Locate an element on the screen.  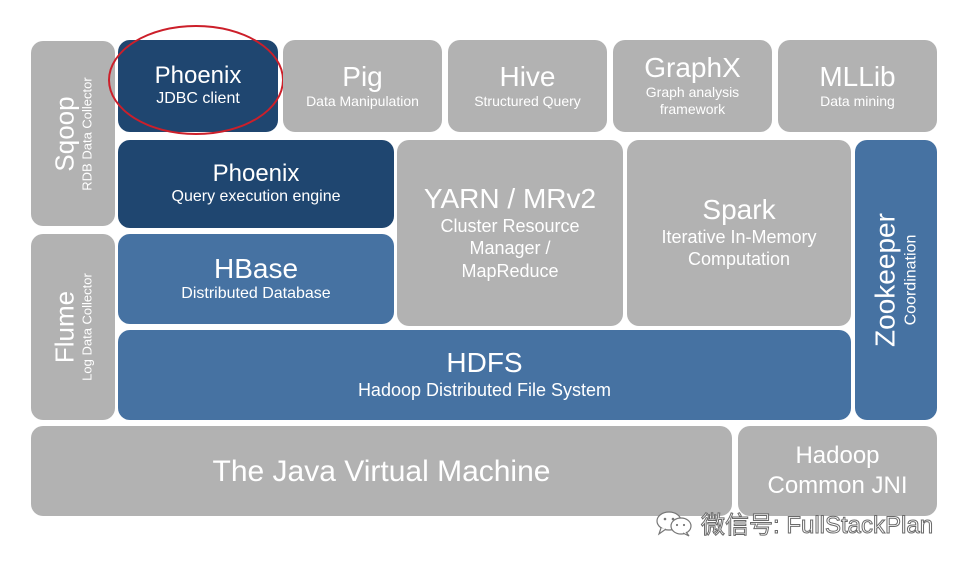
block-graphx: GraphX Graph analysis framework is located at coordinates (692, 86).